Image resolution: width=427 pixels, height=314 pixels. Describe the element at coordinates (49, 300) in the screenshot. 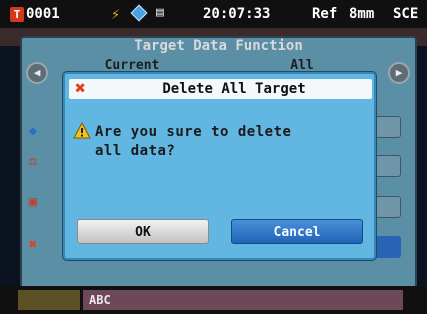

I see `bottom-left-block` at that location.